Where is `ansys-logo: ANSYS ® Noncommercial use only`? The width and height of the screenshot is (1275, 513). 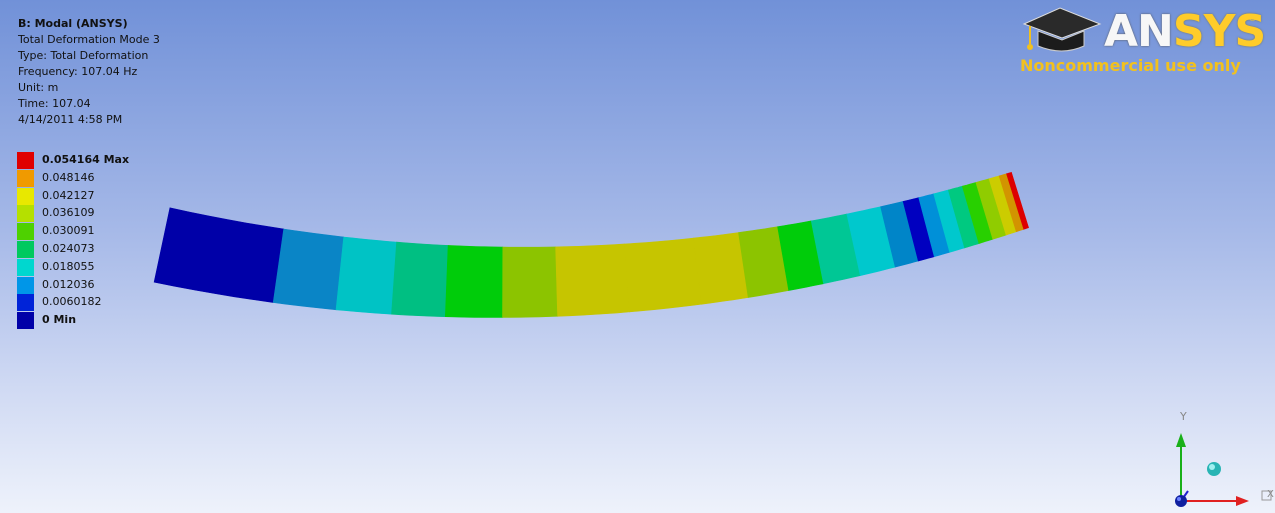 ansys-logo: ANSYS ® Noncommercial use only is located at coordinates (1142, 42).